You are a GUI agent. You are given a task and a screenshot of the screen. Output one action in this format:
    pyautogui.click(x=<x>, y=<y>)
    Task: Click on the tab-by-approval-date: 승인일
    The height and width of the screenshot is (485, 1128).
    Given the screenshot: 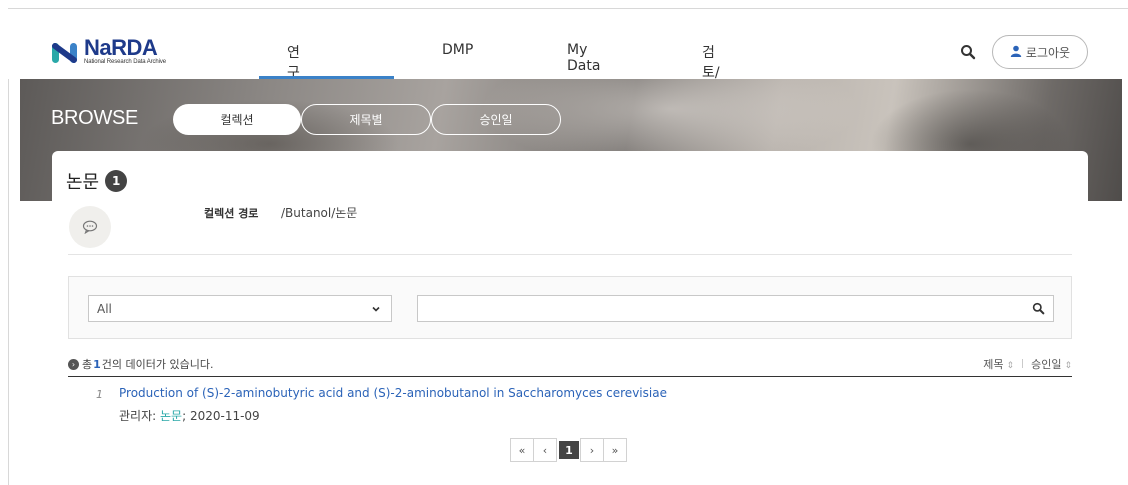 What is the action you would take?
    pyautogui.click(x=496, y=119)
    